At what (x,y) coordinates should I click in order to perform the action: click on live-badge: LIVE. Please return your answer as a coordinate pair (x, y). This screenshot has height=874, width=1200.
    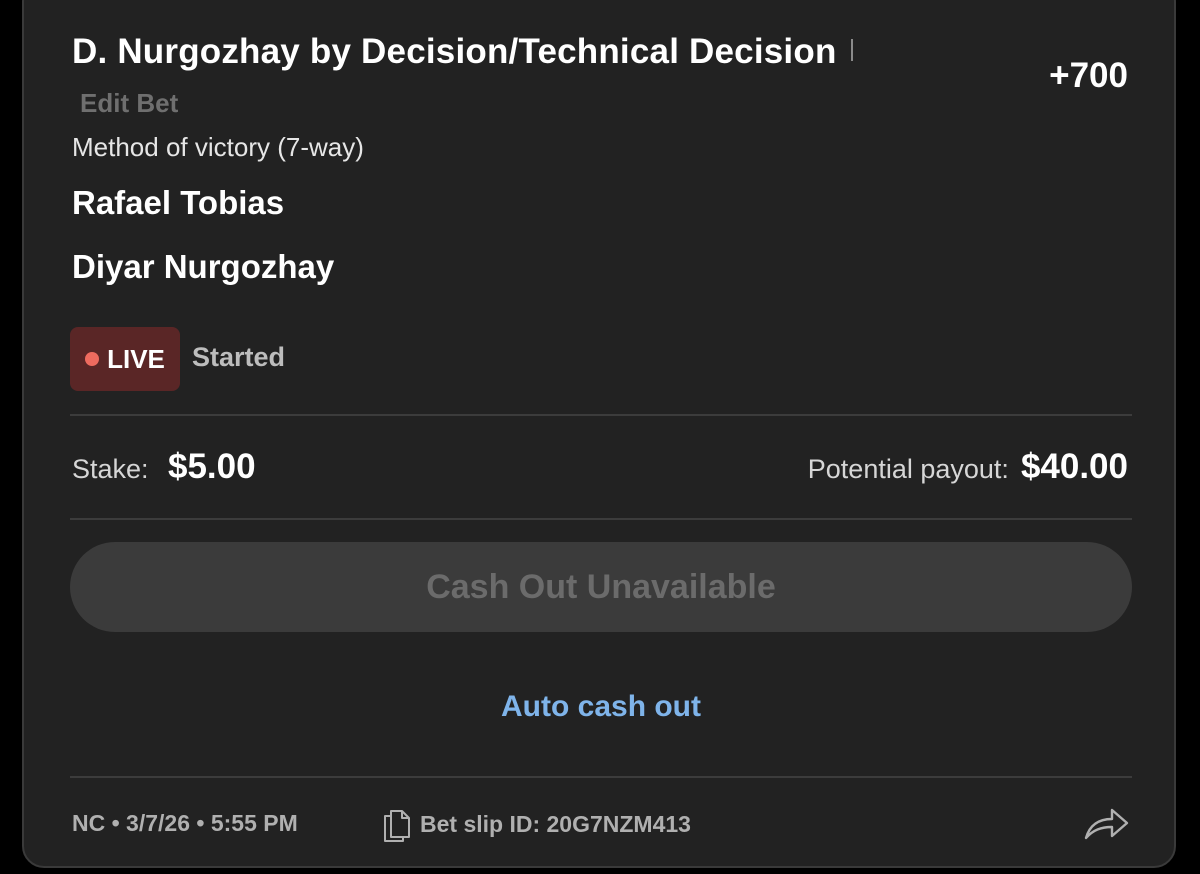
    Looking at the image, I should click on (125, 359).